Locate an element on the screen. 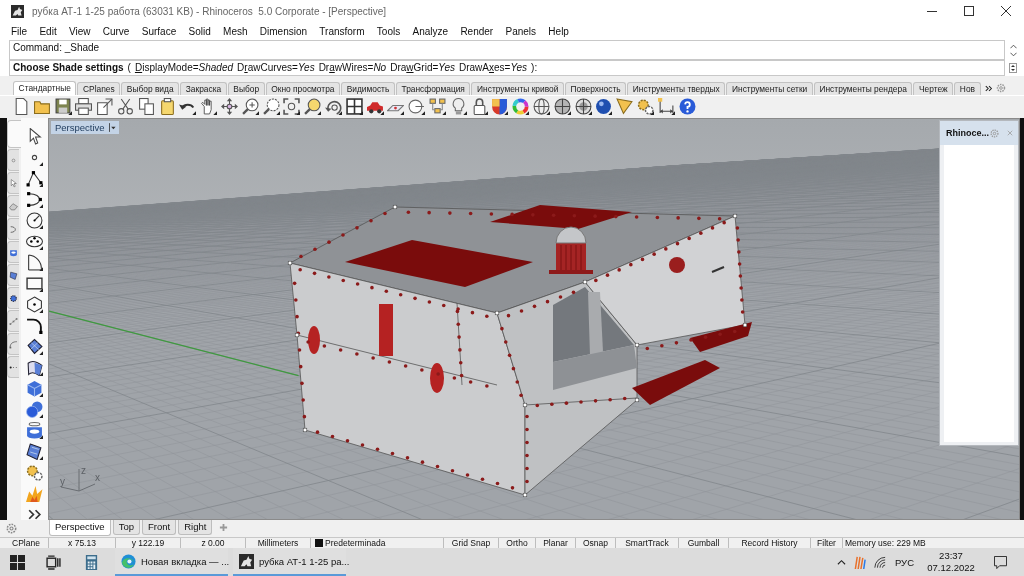 The height and width of the screenshot is (576, 1024). status-pane: Record History is located at coordinates (769, 543).